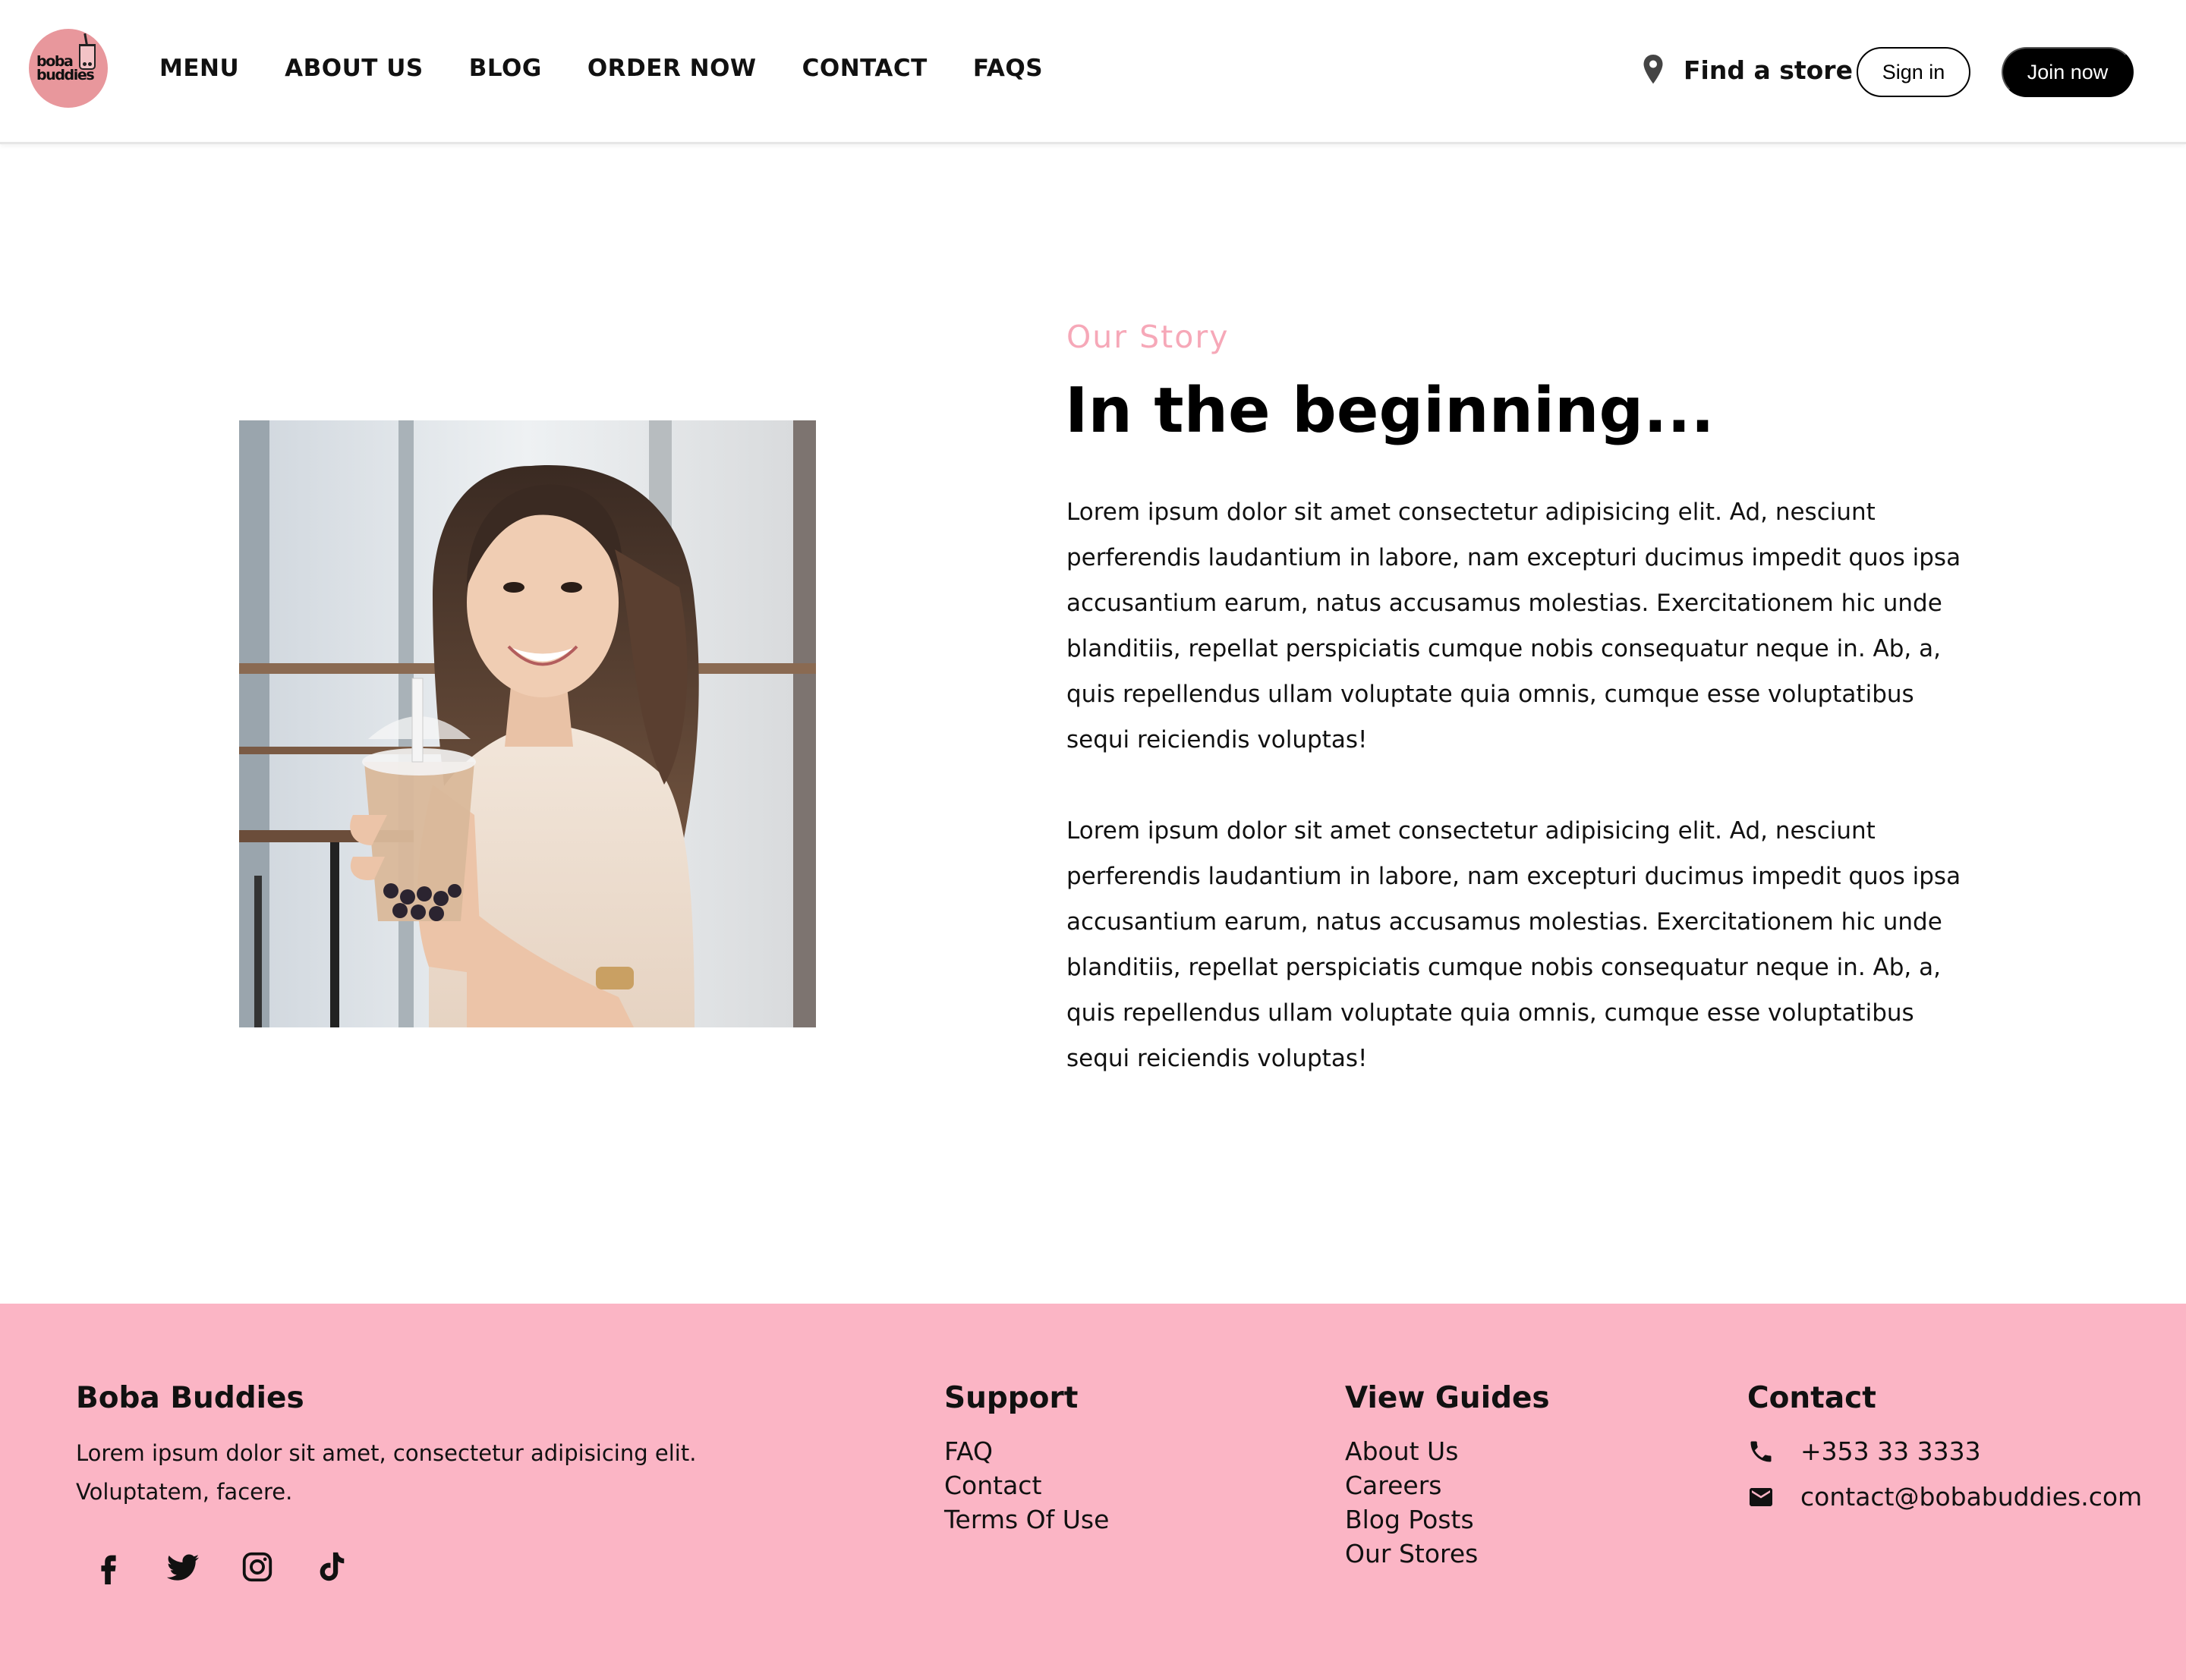  I want to click on find-store-label: Find a store, so click(1769, 70).